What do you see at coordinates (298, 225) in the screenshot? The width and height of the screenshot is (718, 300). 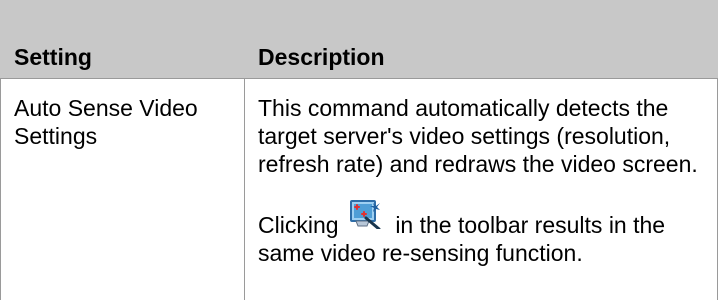 I see `instruction-text-before-icon: Clicking` at bounding box center [298, 225].